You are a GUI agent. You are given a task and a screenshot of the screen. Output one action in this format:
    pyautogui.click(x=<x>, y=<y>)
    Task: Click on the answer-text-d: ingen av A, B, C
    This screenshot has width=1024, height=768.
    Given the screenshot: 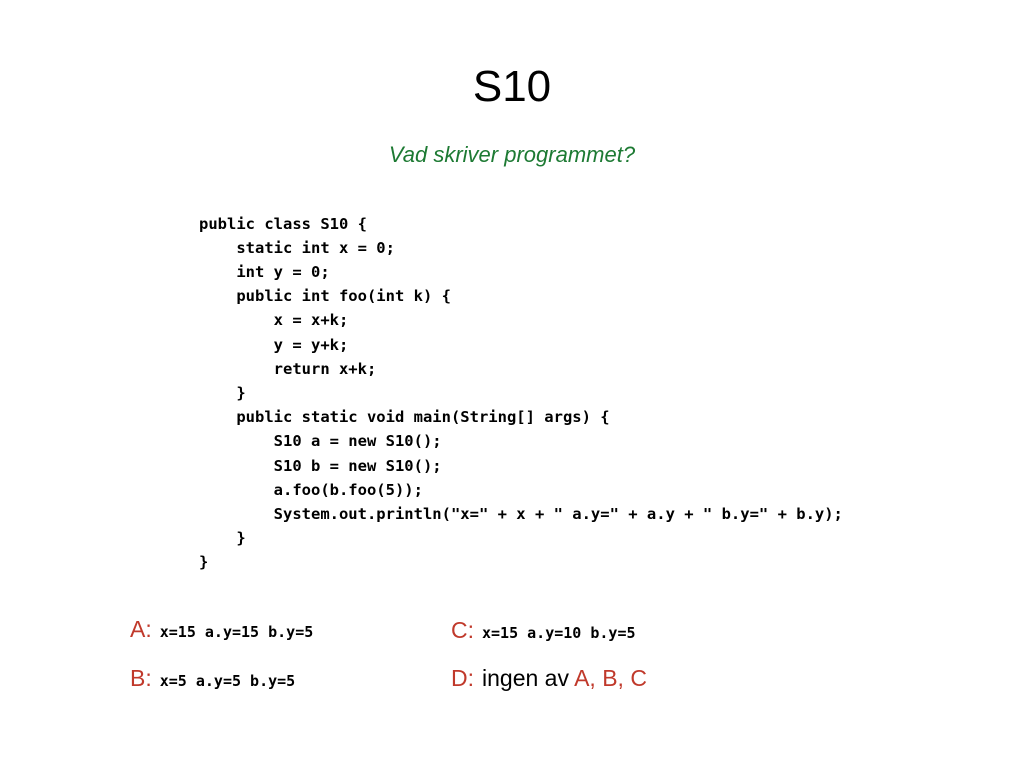 What is the action you would take?
    pyautogui.click(x=564, y=678)
    